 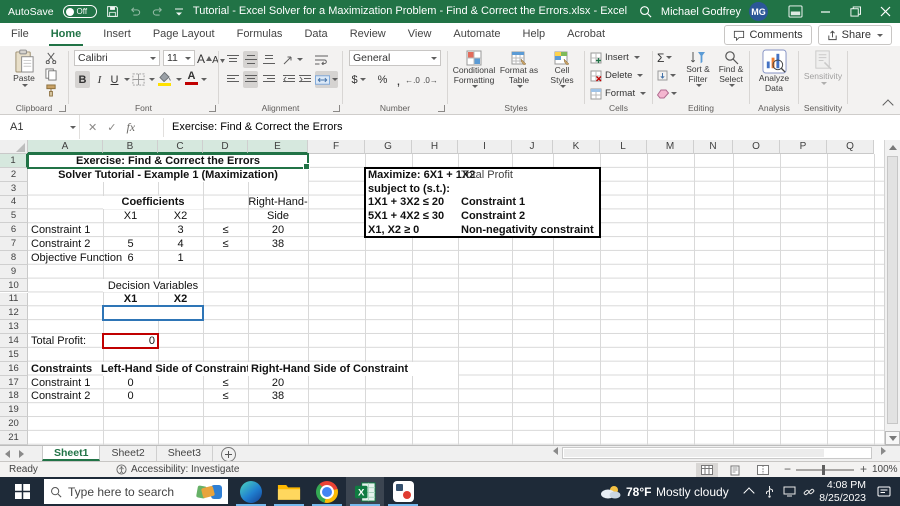 I want to click on tab-acrobat: Acrobat, so click(x=586, y=34).